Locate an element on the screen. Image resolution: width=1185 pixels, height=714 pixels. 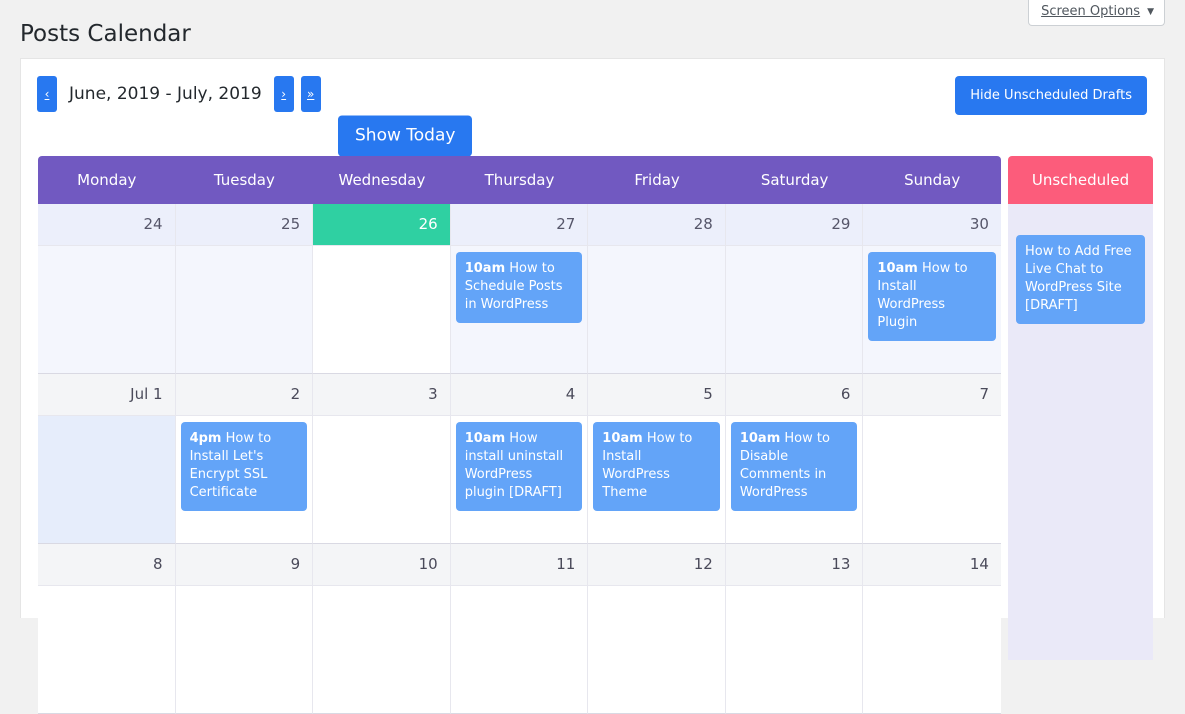
calendar-day-cell: 28 is located at coordinates (657, 289).